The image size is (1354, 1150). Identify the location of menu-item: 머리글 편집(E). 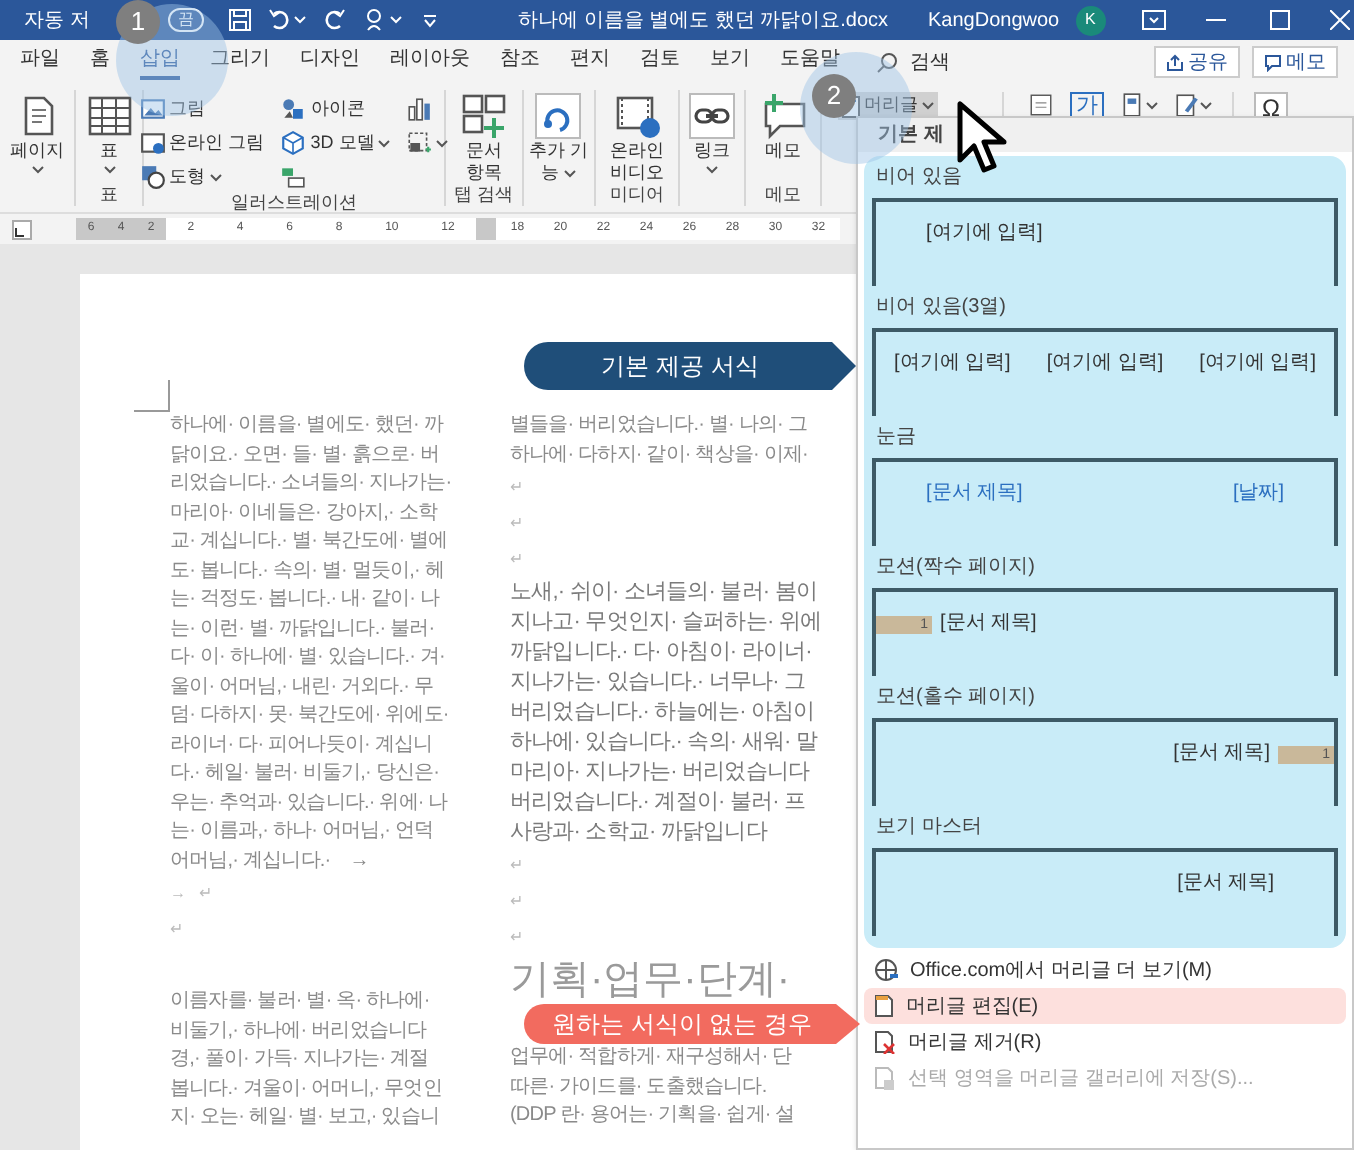
(1105, 1006).